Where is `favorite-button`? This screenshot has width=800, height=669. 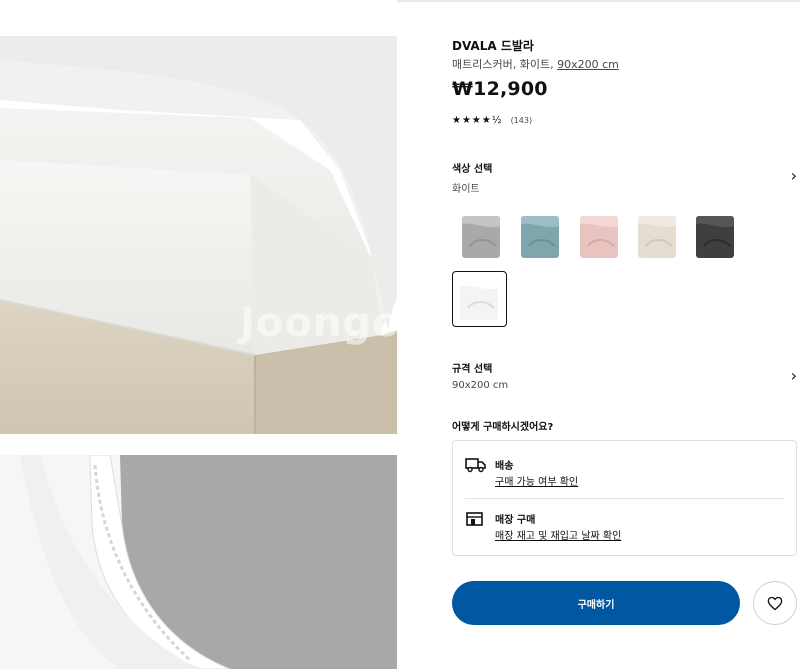
favorite-button is located at coordinates (775, 603).